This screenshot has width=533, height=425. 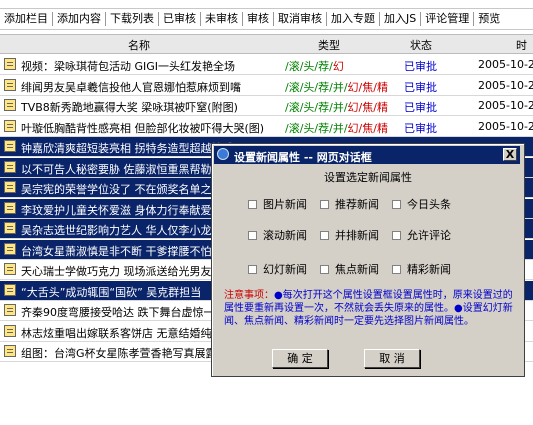 What do you see at coordinates (26, 19) in the screenshot?
I see `toolbar-button: 添加栏目` at bounding box center [26, 19].